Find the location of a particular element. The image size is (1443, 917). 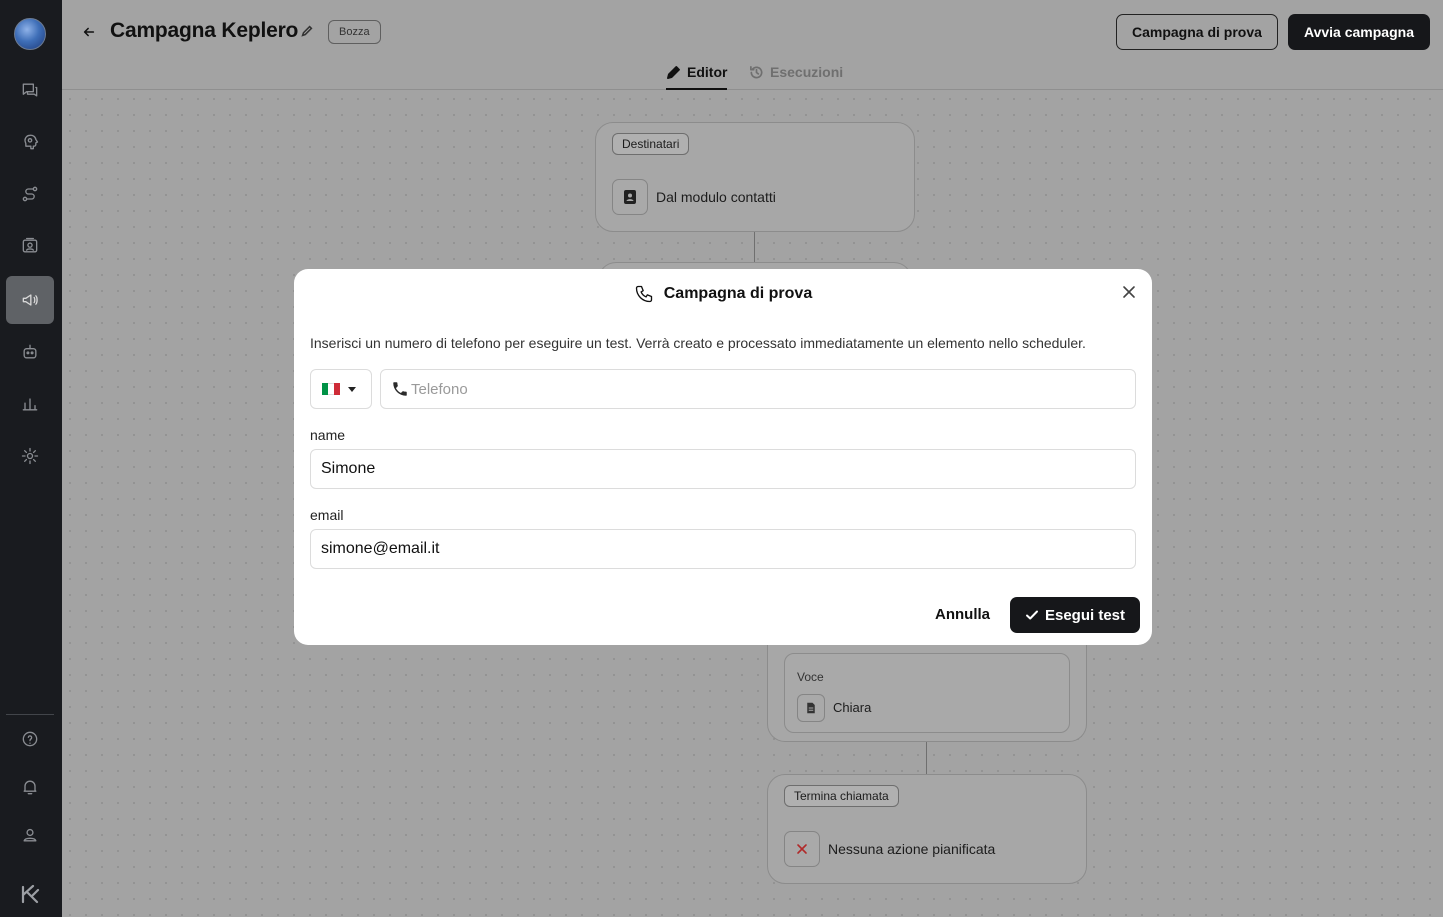

voice-label: Voce is located at coordinates (810, 677).